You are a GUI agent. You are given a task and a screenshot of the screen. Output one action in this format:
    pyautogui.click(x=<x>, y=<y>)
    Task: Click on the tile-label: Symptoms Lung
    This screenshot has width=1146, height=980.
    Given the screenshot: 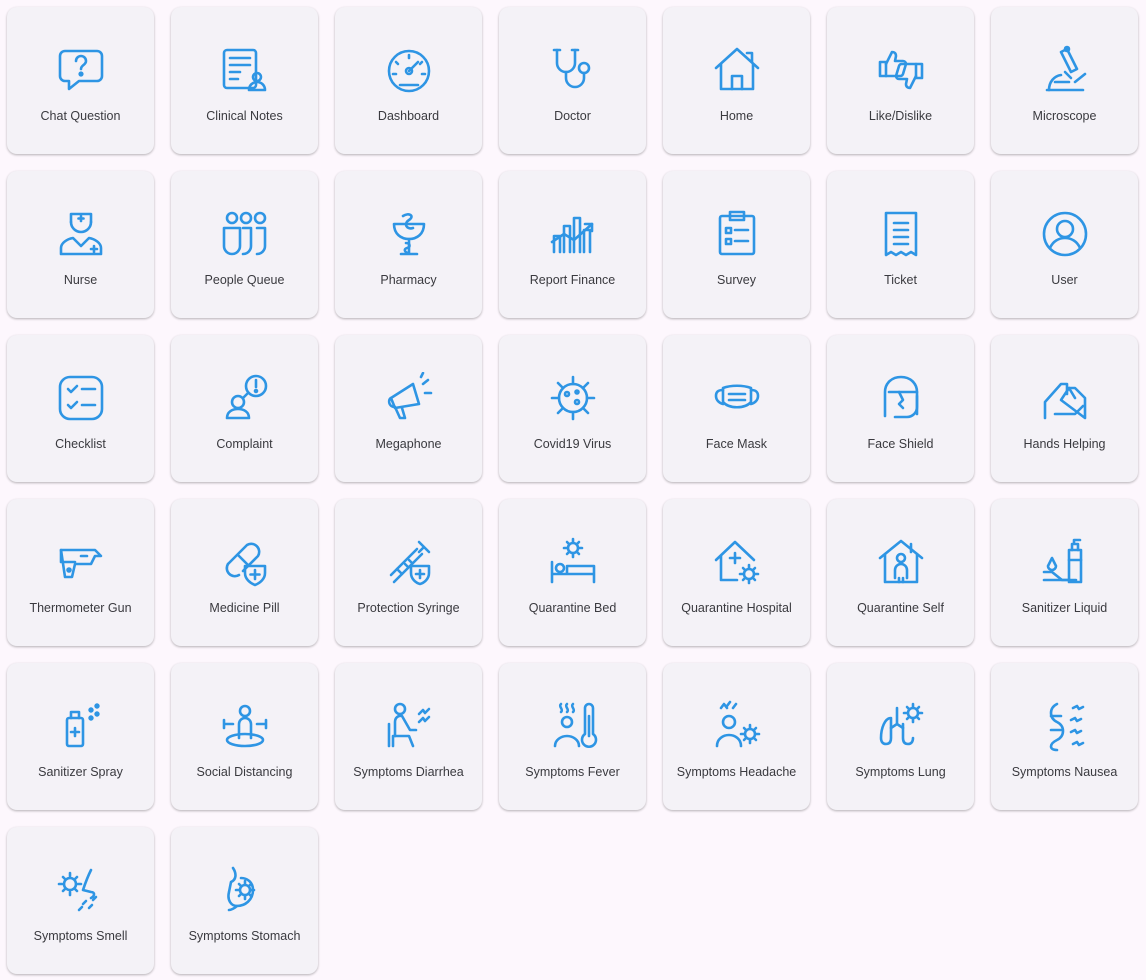 What is the action you would take?
    pyautogui.click(x=900, y=772)
    